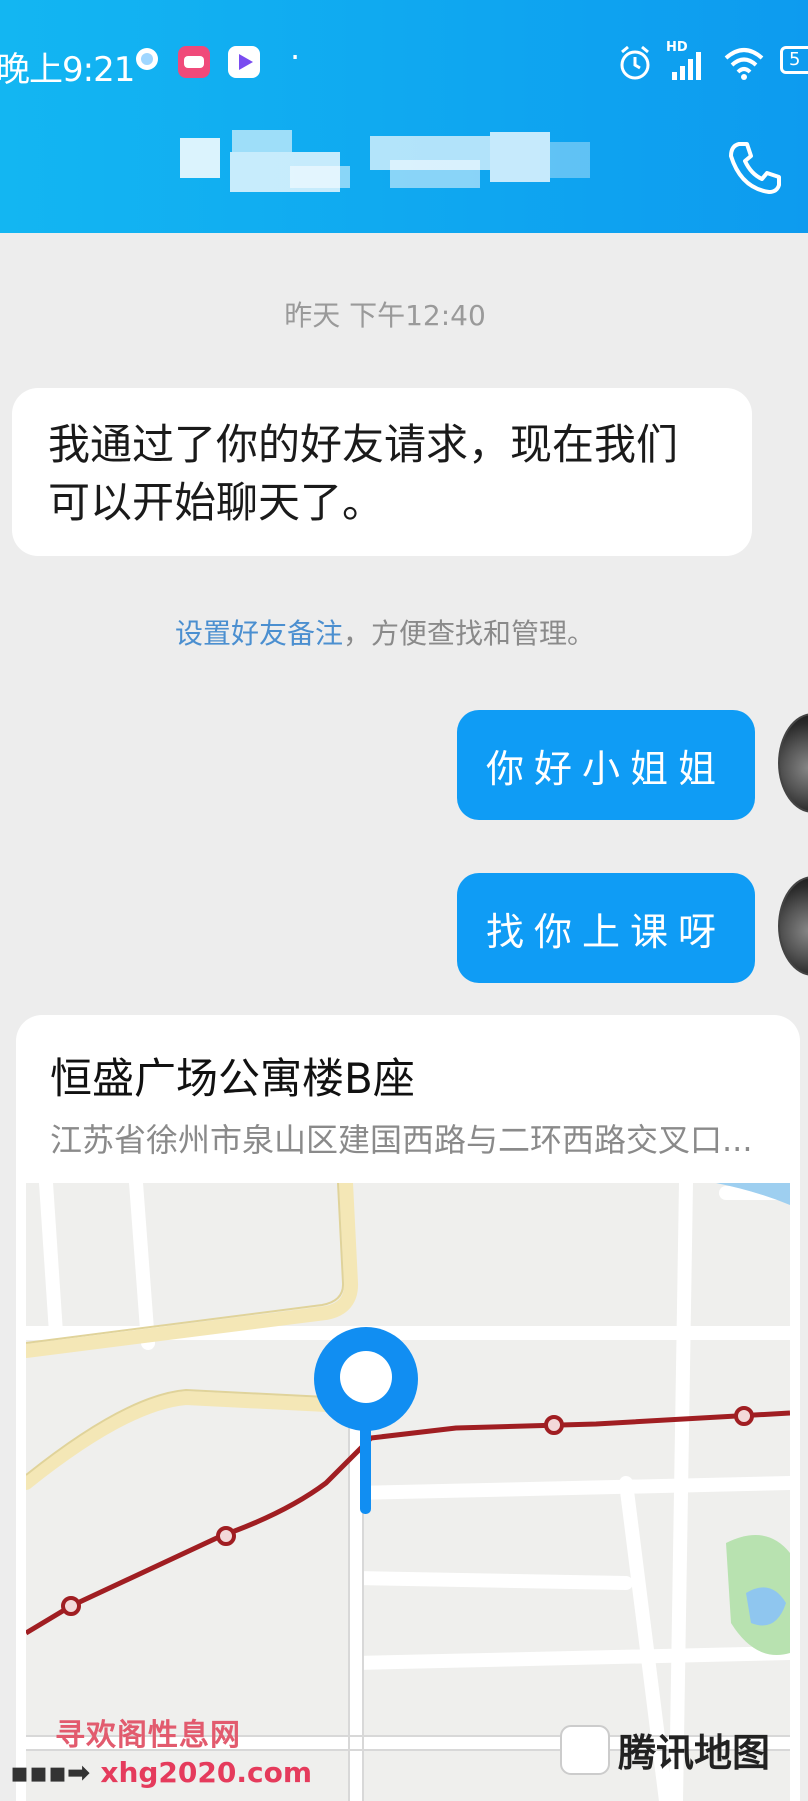 The image size is (808, 1801). Describe the element at coordinates (605, 768) in the screenshot. I see `outgoing-message-text: 你好小姐姐` at that location.